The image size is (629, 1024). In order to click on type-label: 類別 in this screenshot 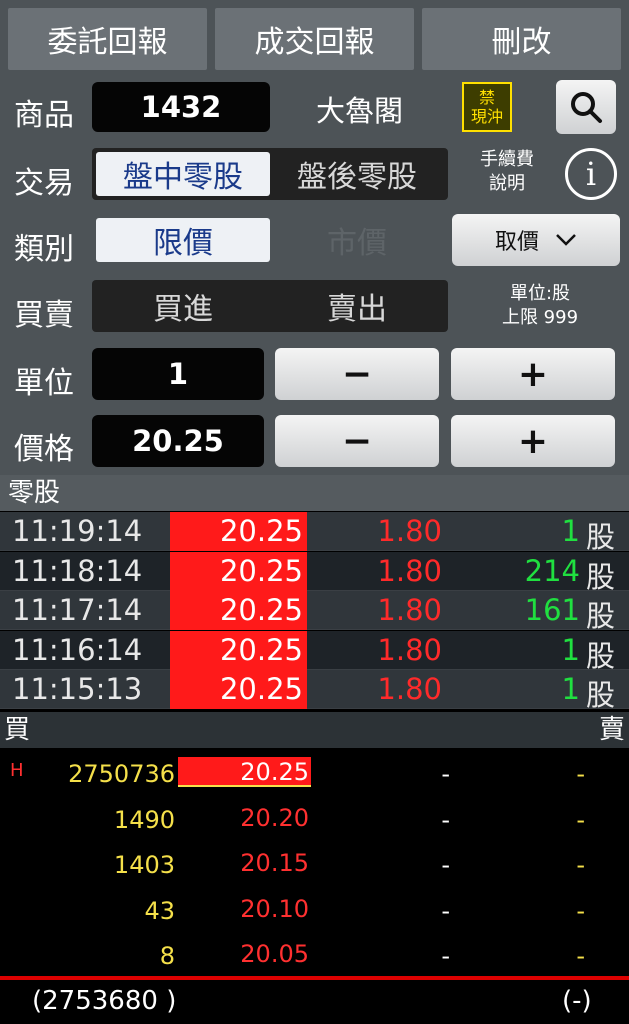, I will do `click(44, 249)`.